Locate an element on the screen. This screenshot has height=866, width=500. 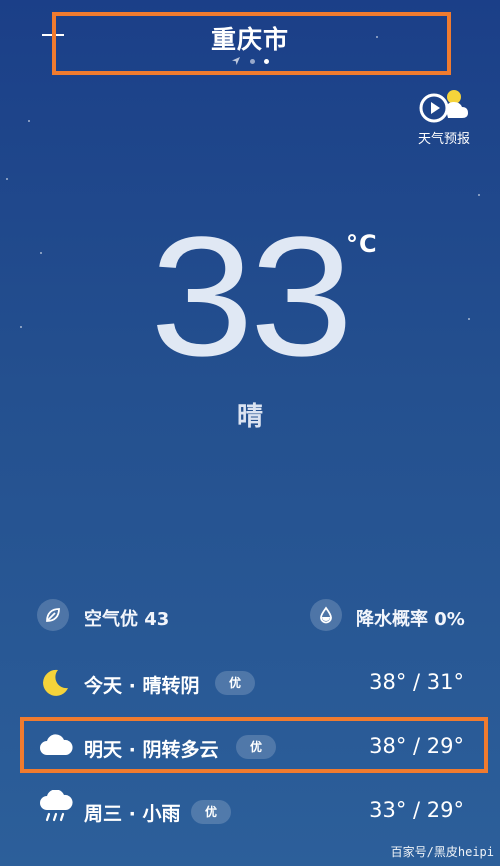
header-highlight-box is located at coordinates (251, 43).